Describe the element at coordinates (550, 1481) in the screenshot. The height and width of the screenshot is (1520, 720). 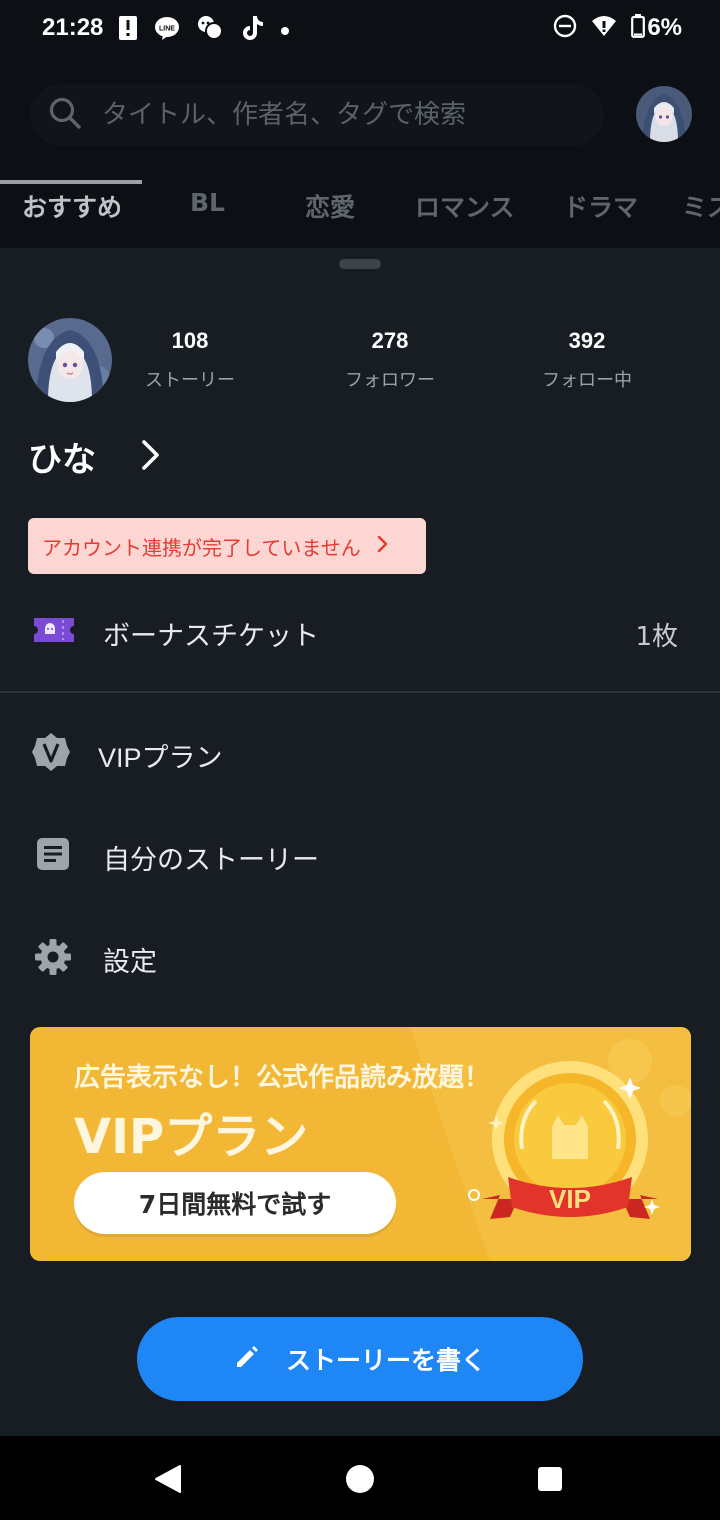
I see `recents-icon` at that location.